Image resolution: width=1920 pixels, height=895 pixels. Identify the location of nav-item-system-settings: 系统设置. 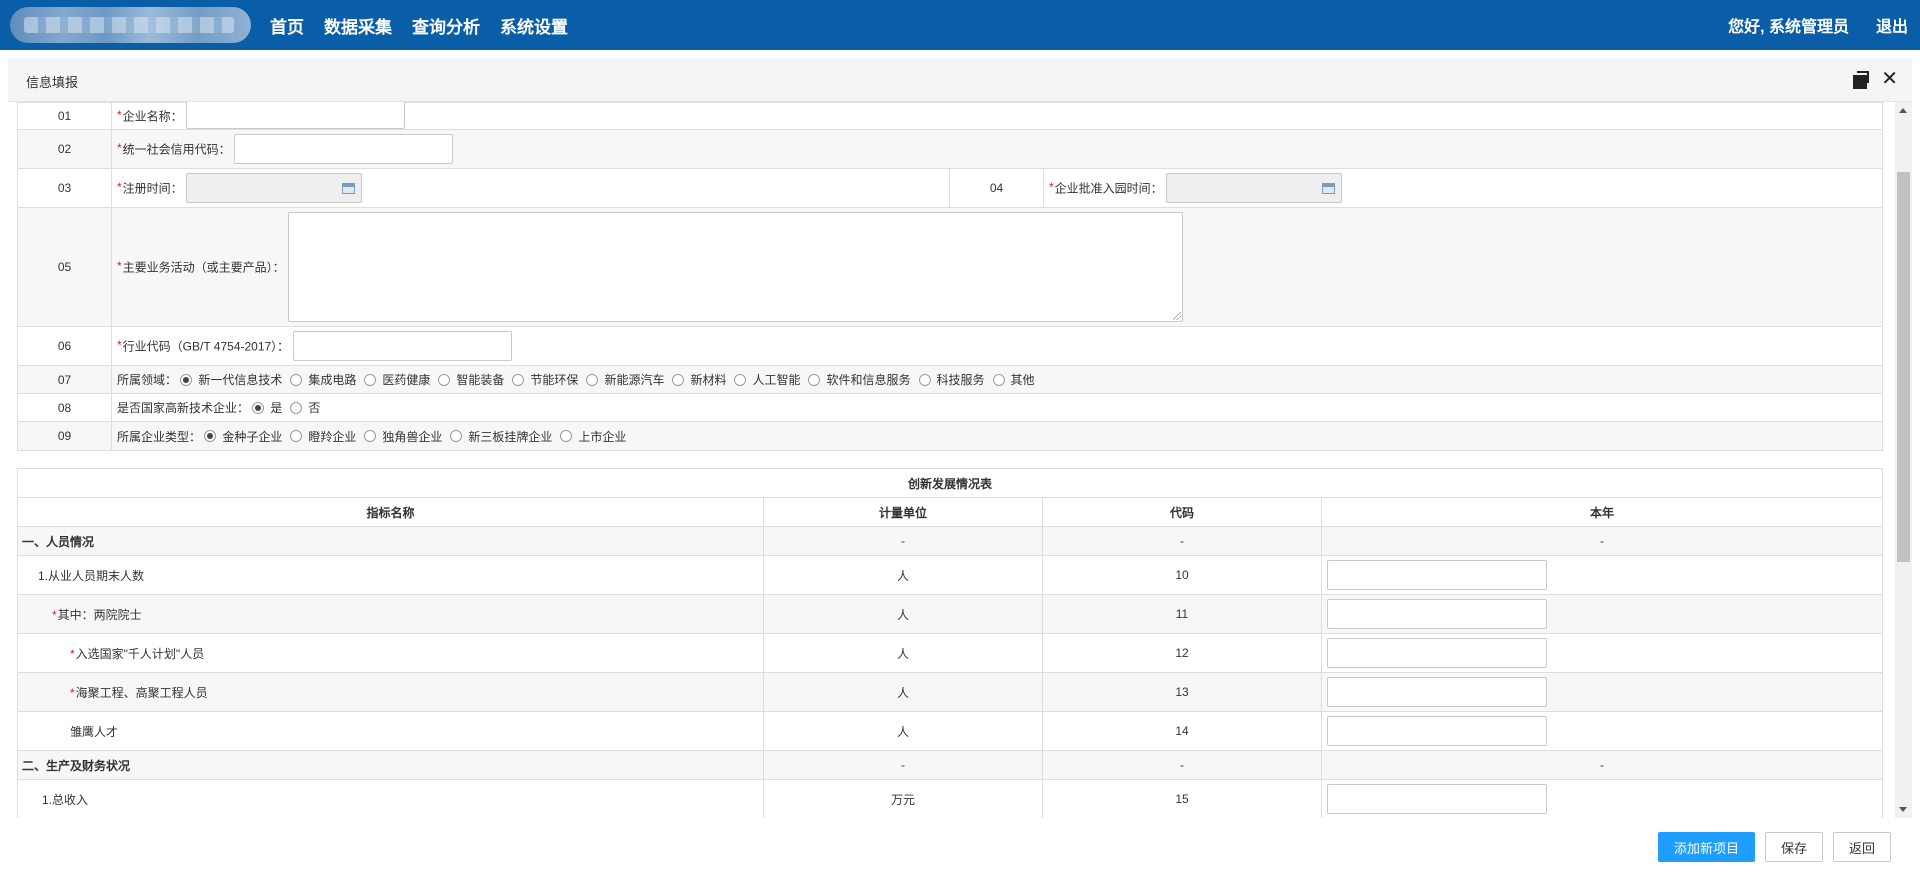
(534, 25).